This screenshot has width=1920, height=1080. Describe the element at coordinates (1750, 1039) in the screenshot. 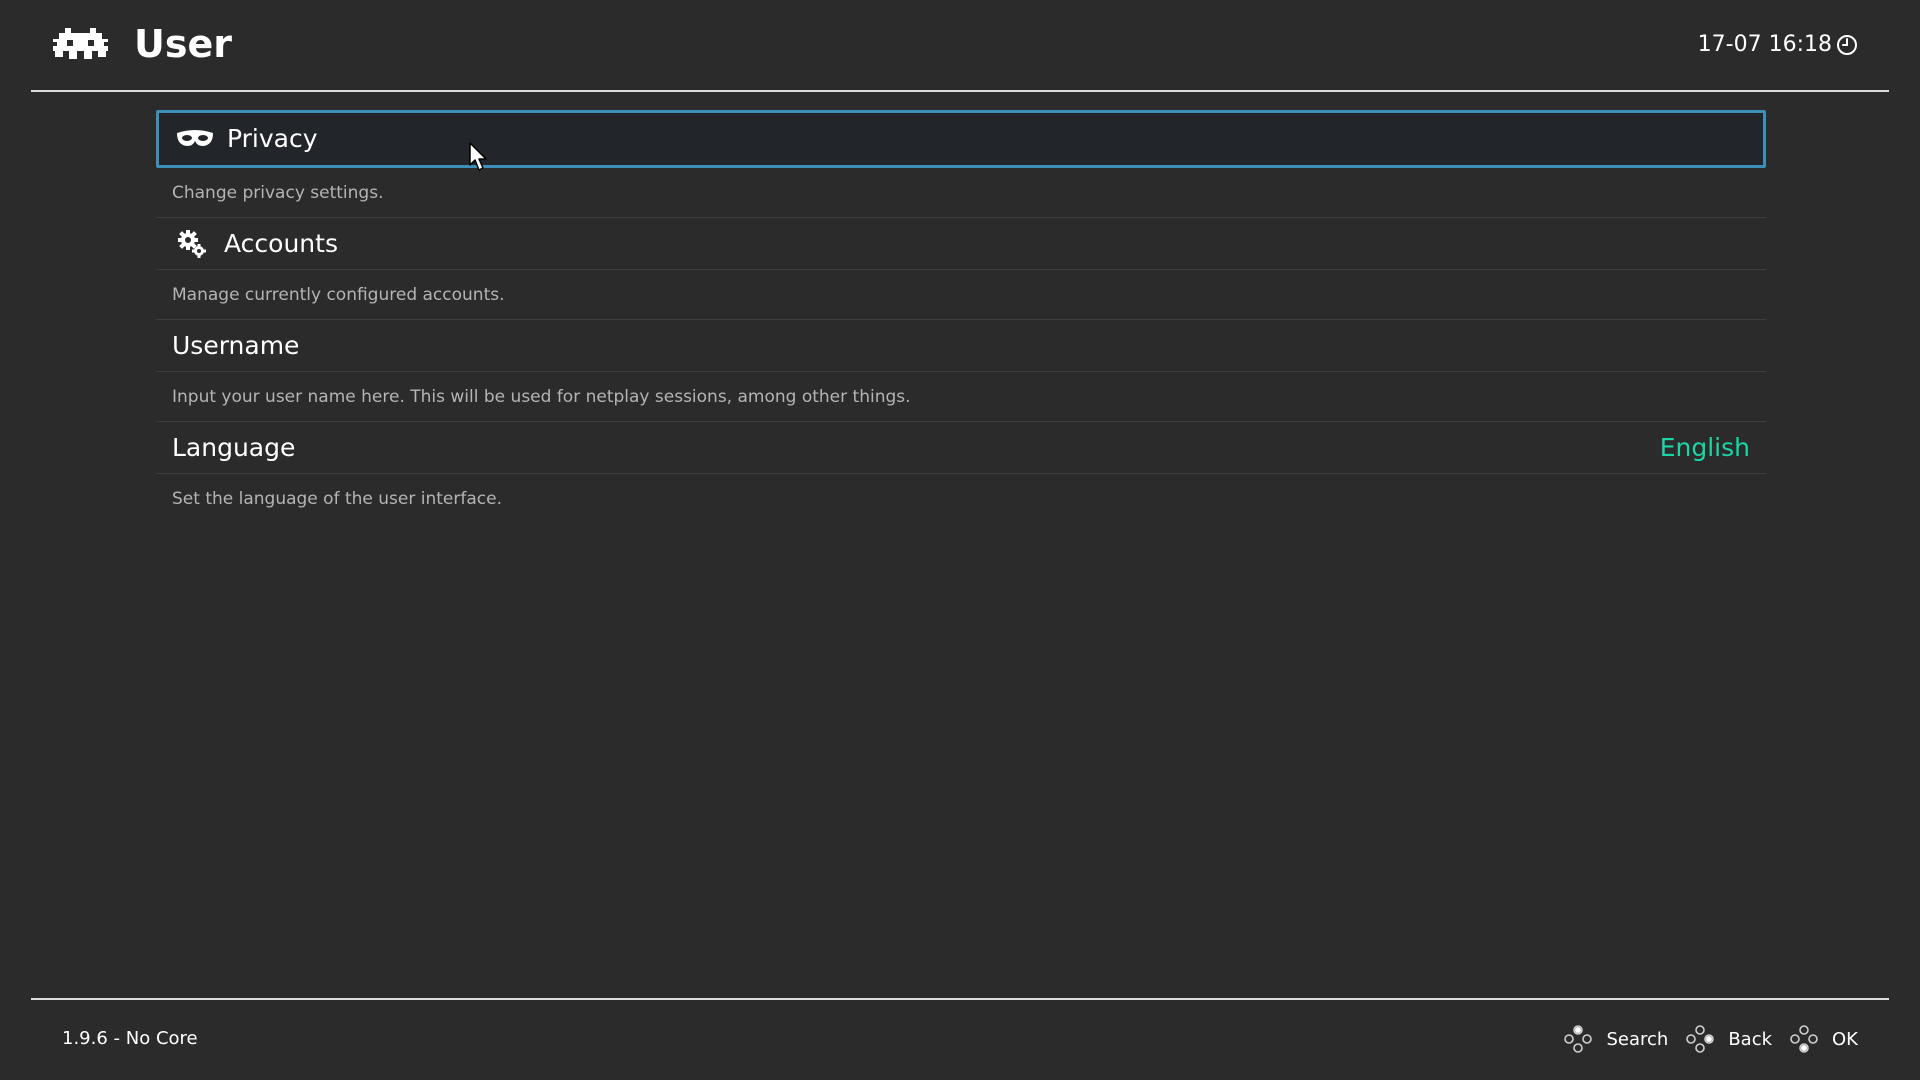

I see `action-label: Back` at that location.